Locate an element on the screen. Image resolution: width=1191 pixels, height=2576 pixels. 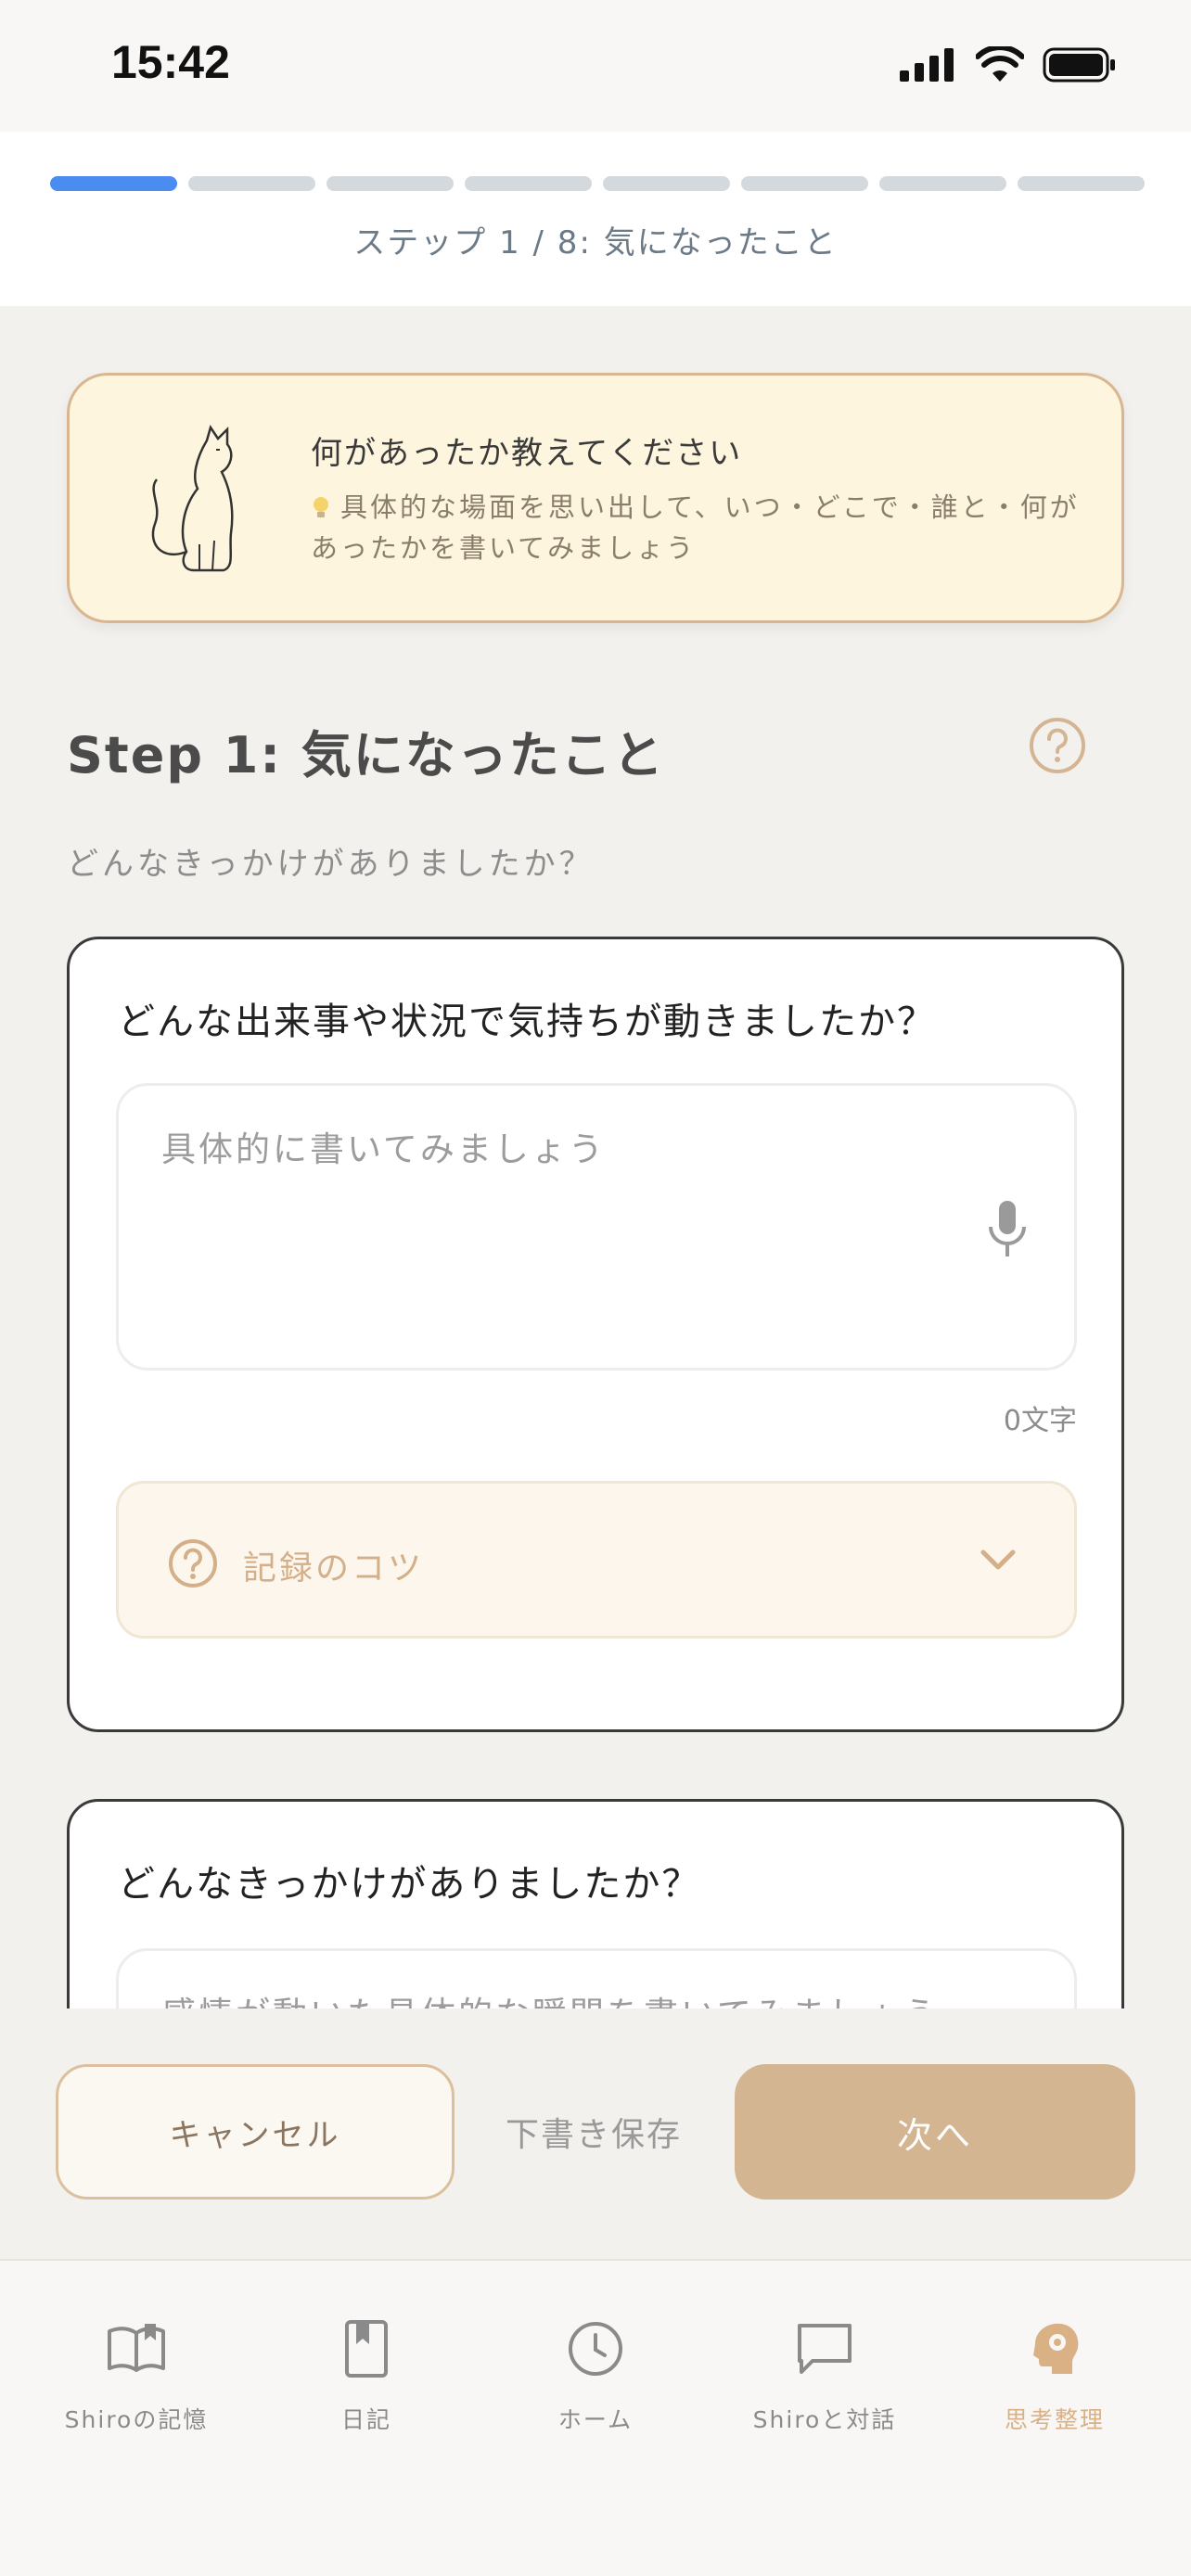
tab-label: Shiroの記憶 is located at coordinates (136, 2419).